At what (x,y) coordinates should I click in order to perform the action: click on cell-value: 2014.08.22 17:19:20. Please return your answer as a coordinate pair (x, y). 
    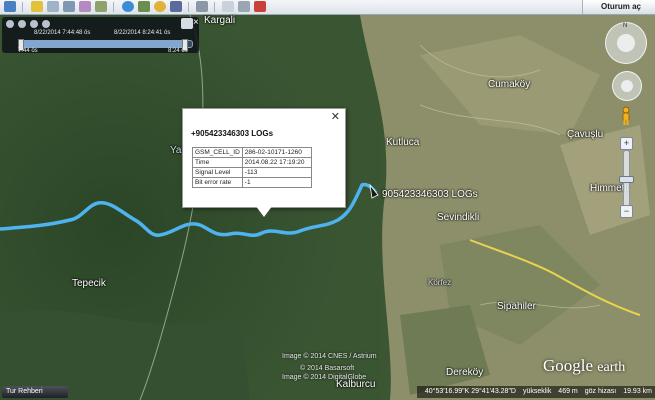
    Looking at the image, I should click on (276, 162).